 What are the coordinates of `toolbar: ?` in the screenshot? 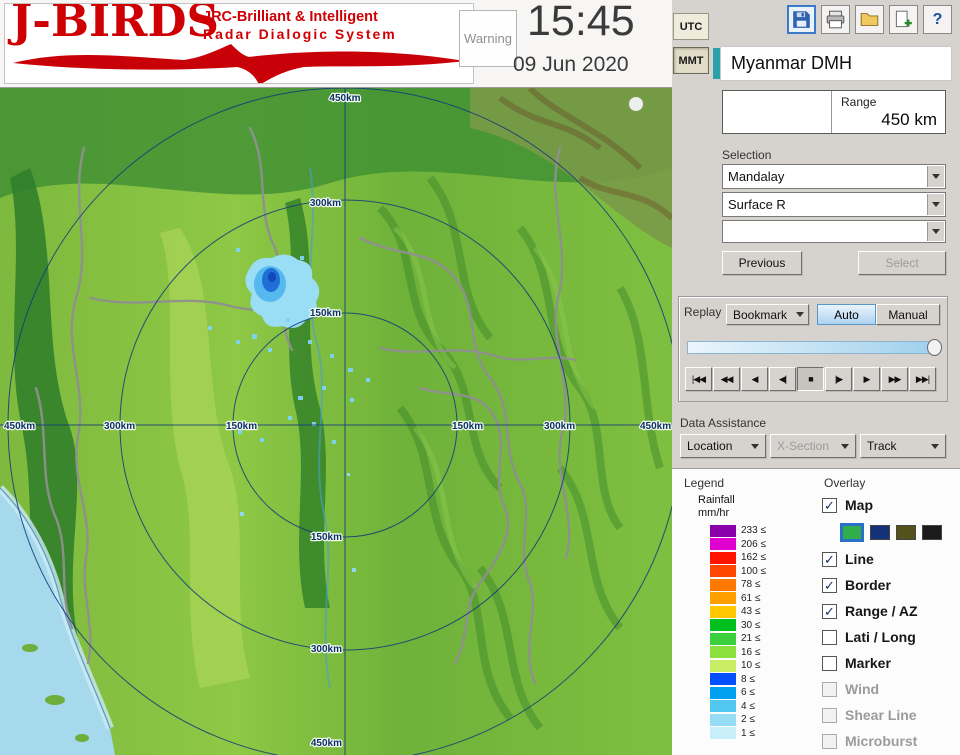 It's located at (869, 19).